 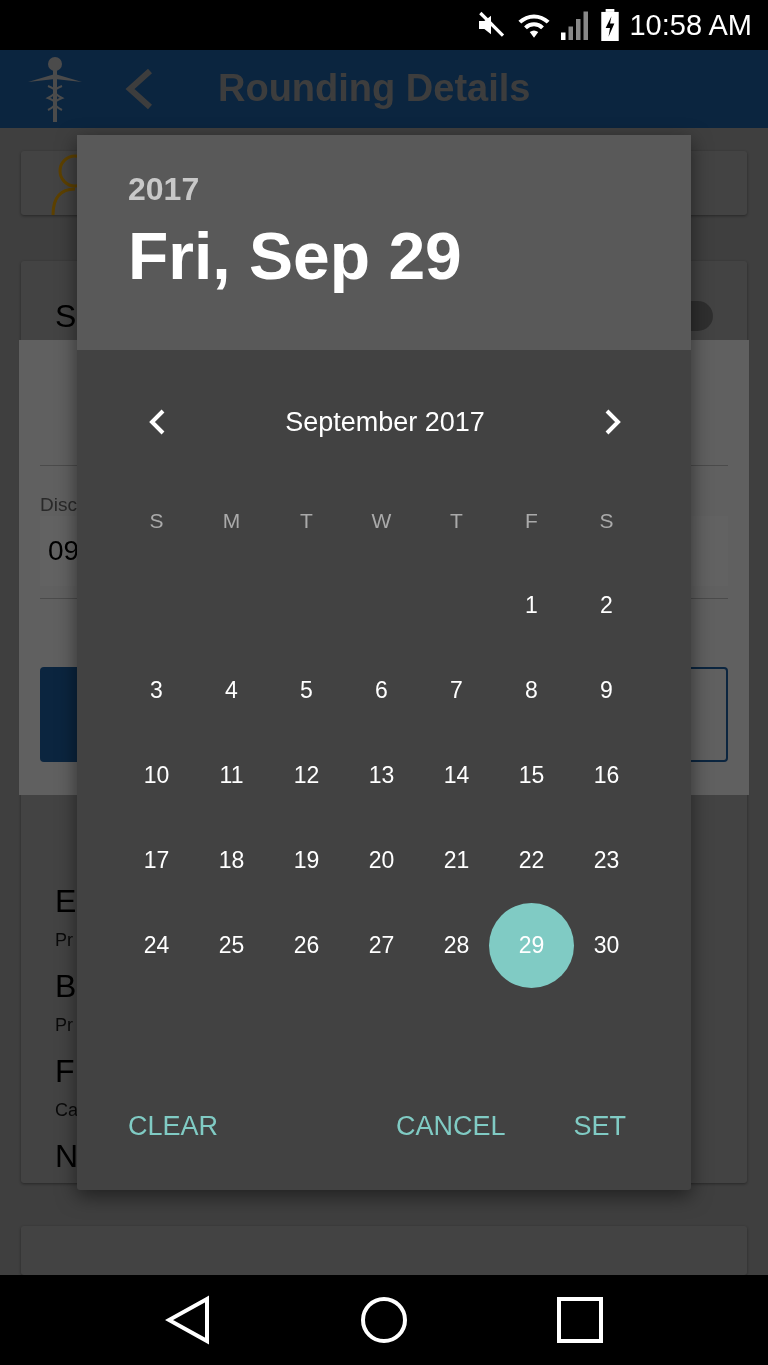 What do you see at coordinates (385, 422) in the screenshot?
I see `month-label: September 2017` at bounding box center [385, 422].